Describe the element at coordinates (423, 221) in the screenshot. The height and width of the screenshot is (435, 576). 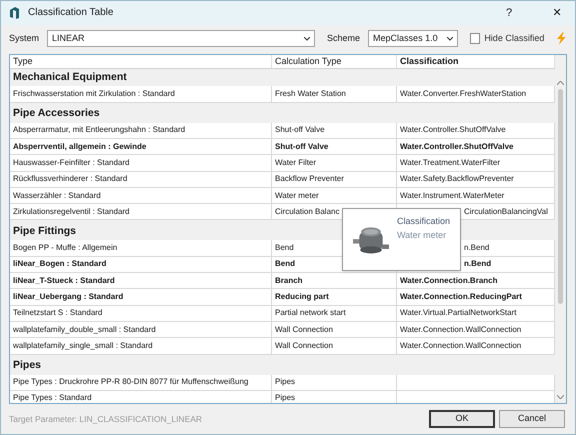
I see `tooltip-title: Classification` at that location.